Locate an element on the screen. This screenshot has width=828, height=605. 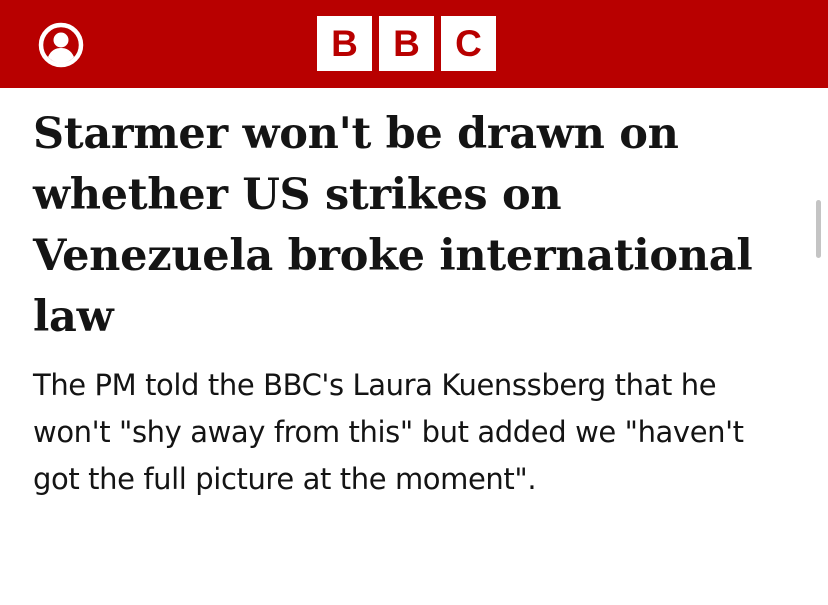
account-icon is located at coordinates (61, 45).